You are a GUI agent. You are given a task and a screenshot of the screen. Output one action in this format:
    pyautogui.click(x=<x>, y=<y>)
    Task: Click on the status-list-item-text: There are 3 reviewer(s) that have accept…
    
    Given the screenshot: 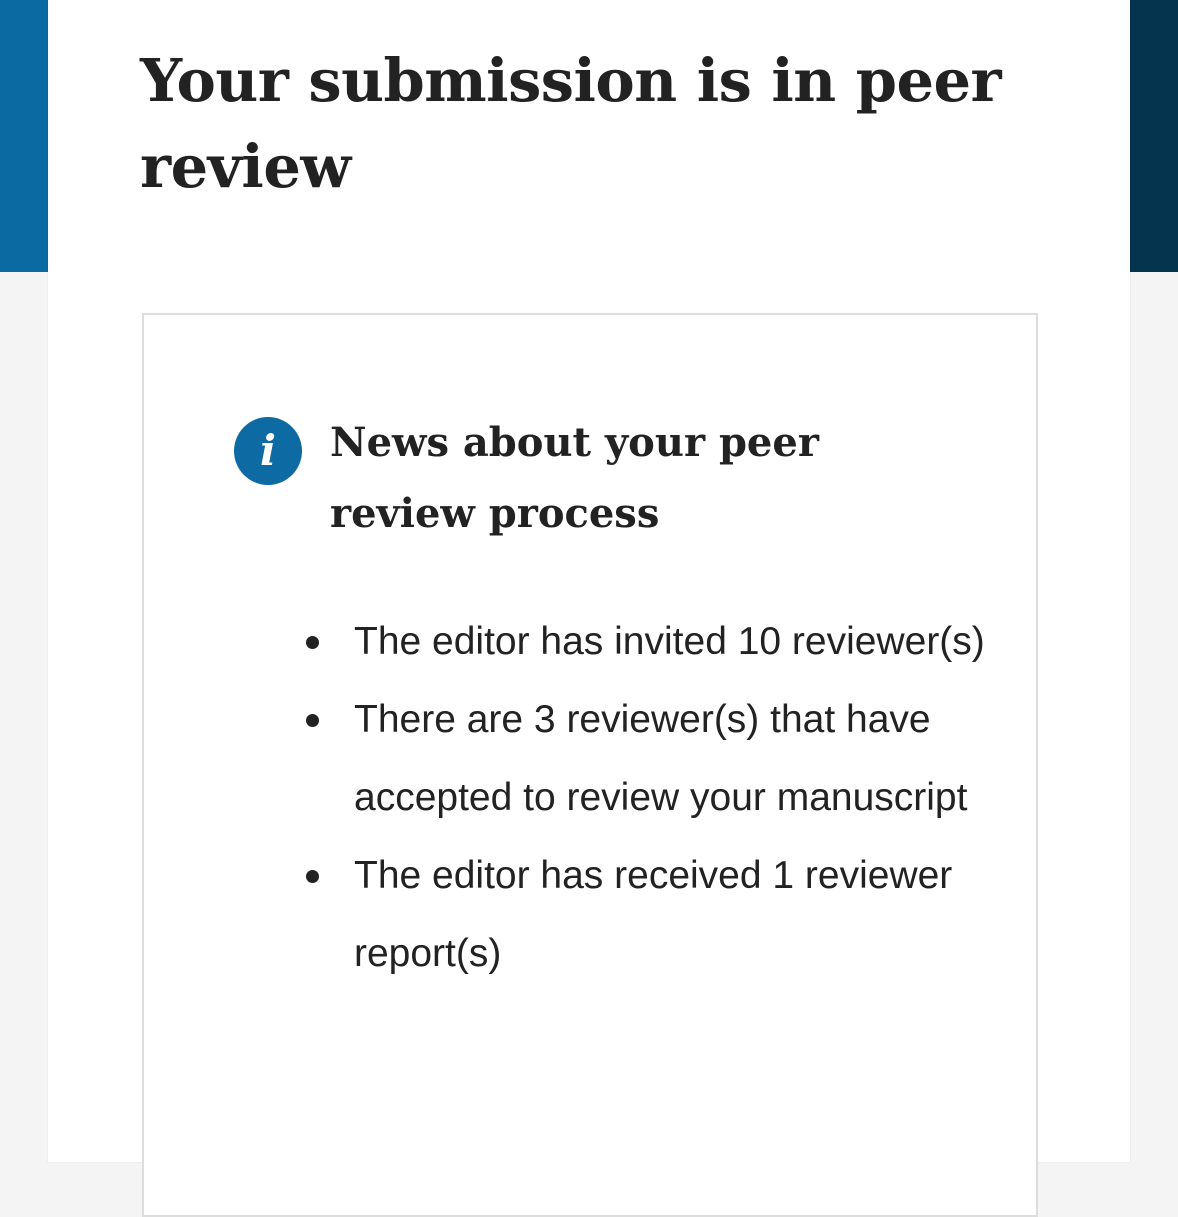 What is the action you would take?
    pyautogui.click(x=661, y=758)
    